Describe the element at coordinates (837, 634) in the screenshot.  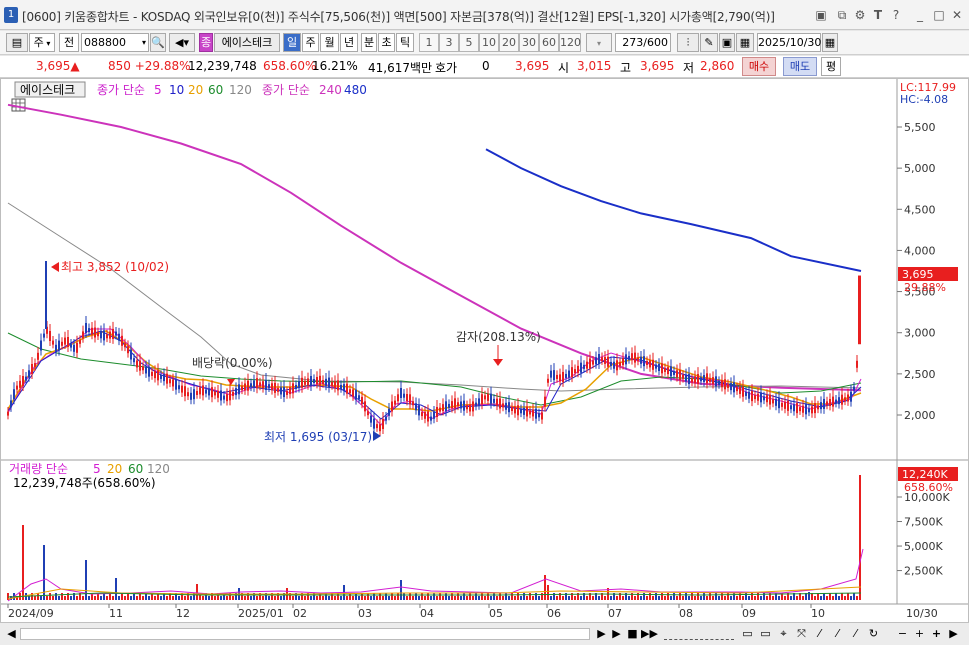
I see `line-tool-icon: ⁄` at that location.